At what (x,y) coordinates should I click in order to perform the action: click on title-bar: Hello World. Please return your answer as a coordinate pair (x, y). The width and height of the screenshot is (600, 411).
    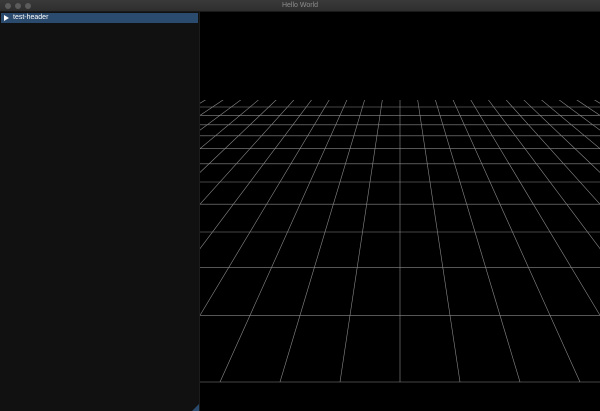
    Looking at the image, I should click on (300, 6).